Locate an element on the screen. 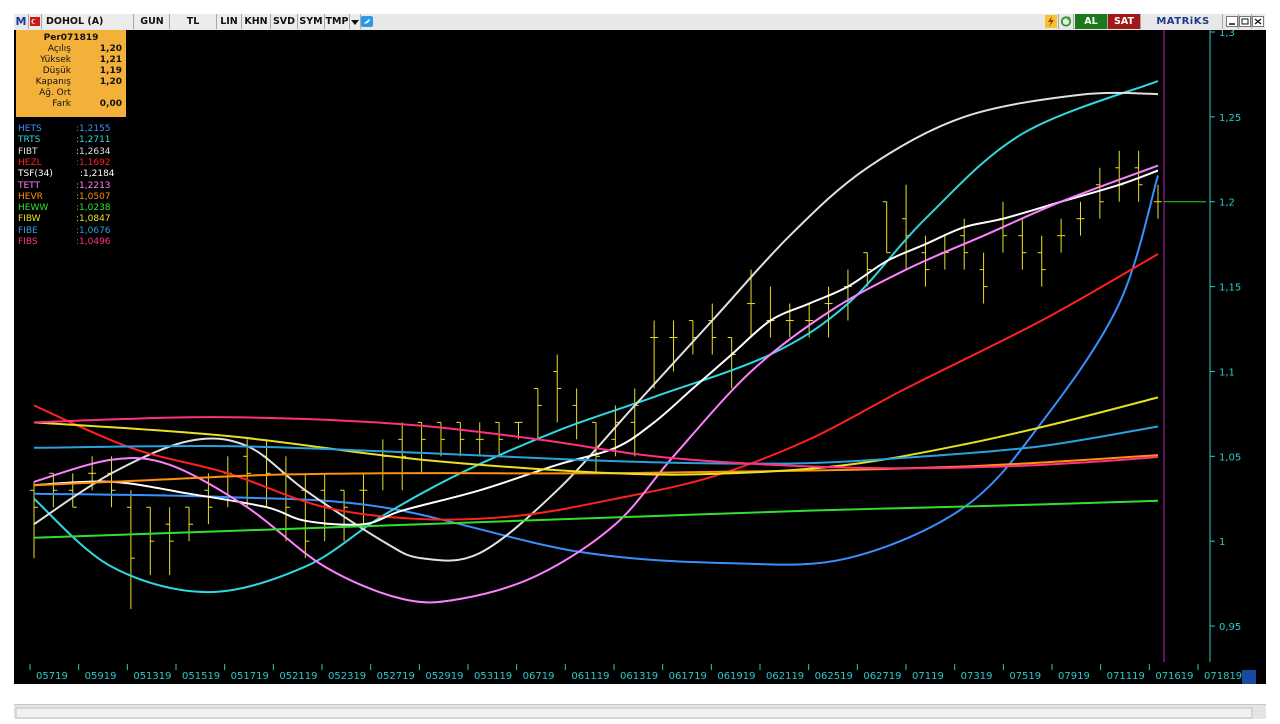  info-row-avg: Ağ. Ort is located at coordinates (71, 93).